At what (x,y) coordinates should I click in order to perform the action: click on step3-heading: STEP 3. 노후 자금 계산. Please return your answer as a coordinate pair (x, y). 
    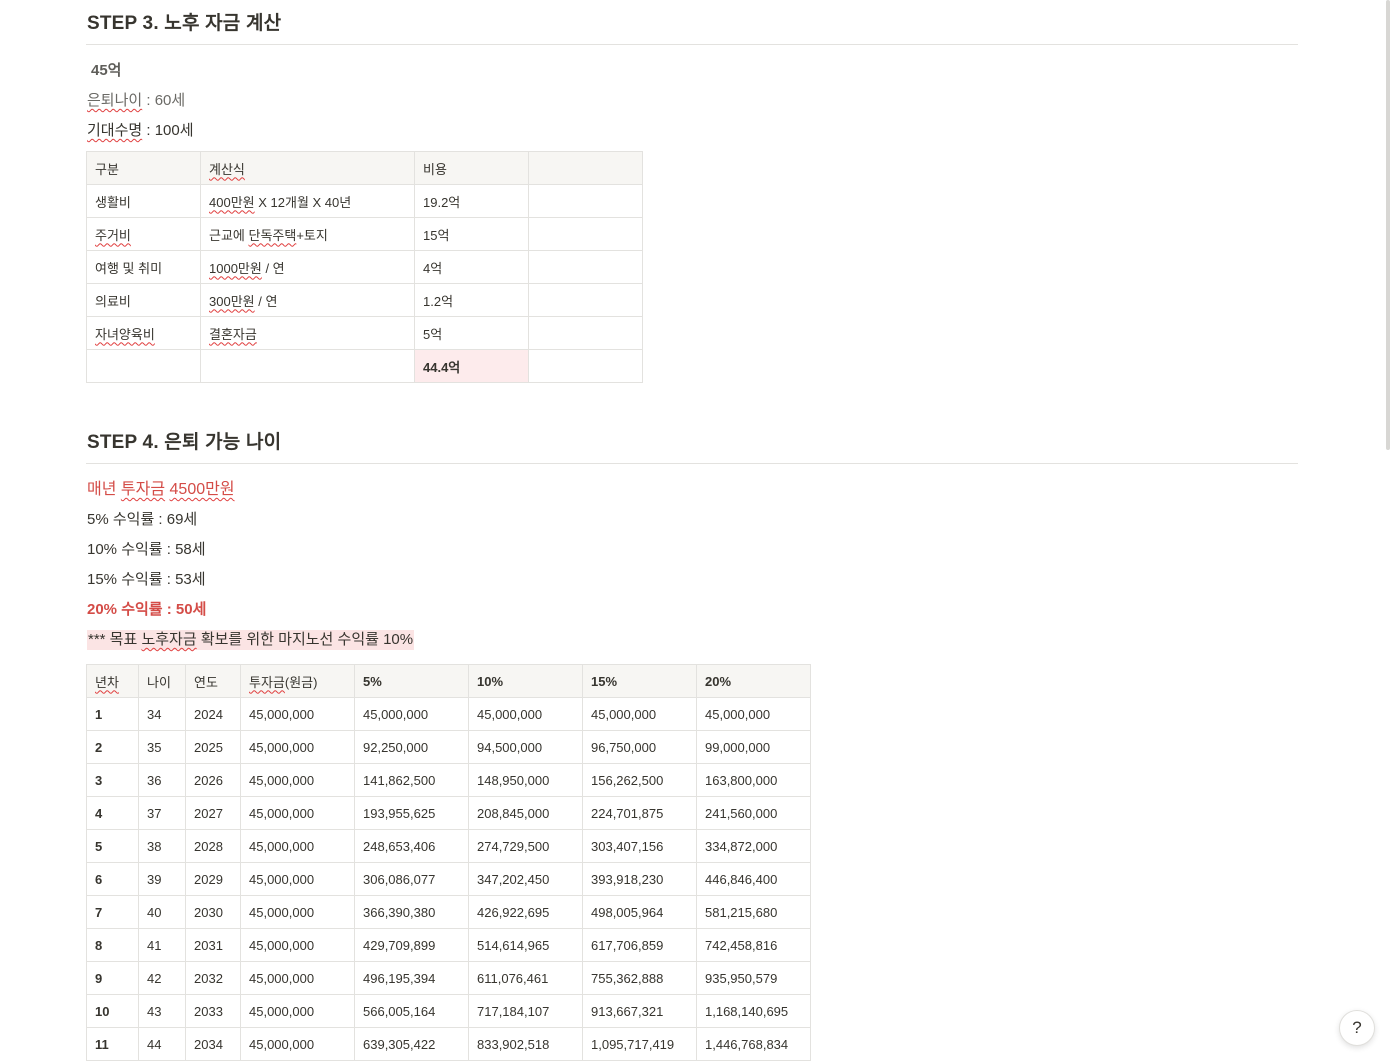
    Looking at the image, I should click on (692, 22).